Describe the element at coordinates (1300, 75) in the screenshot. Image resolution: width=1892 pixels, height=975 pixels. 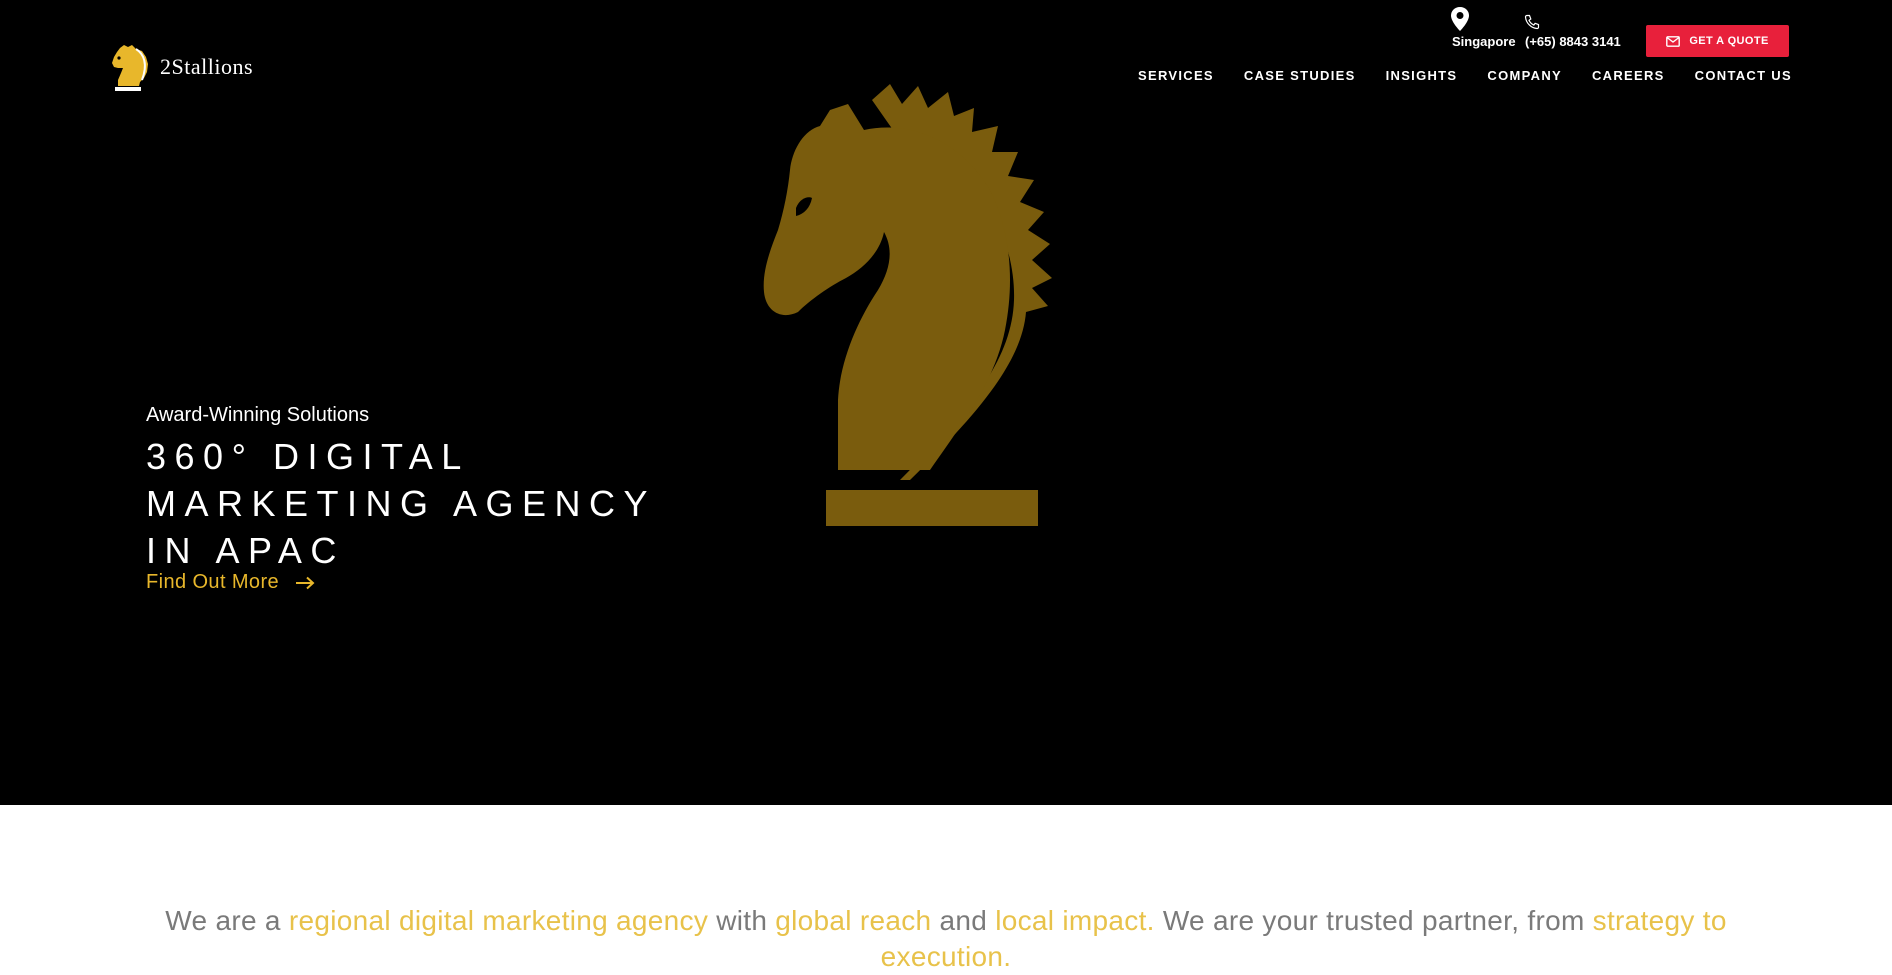
I see `nav-case-studies: CASE STUDIES` at that location.